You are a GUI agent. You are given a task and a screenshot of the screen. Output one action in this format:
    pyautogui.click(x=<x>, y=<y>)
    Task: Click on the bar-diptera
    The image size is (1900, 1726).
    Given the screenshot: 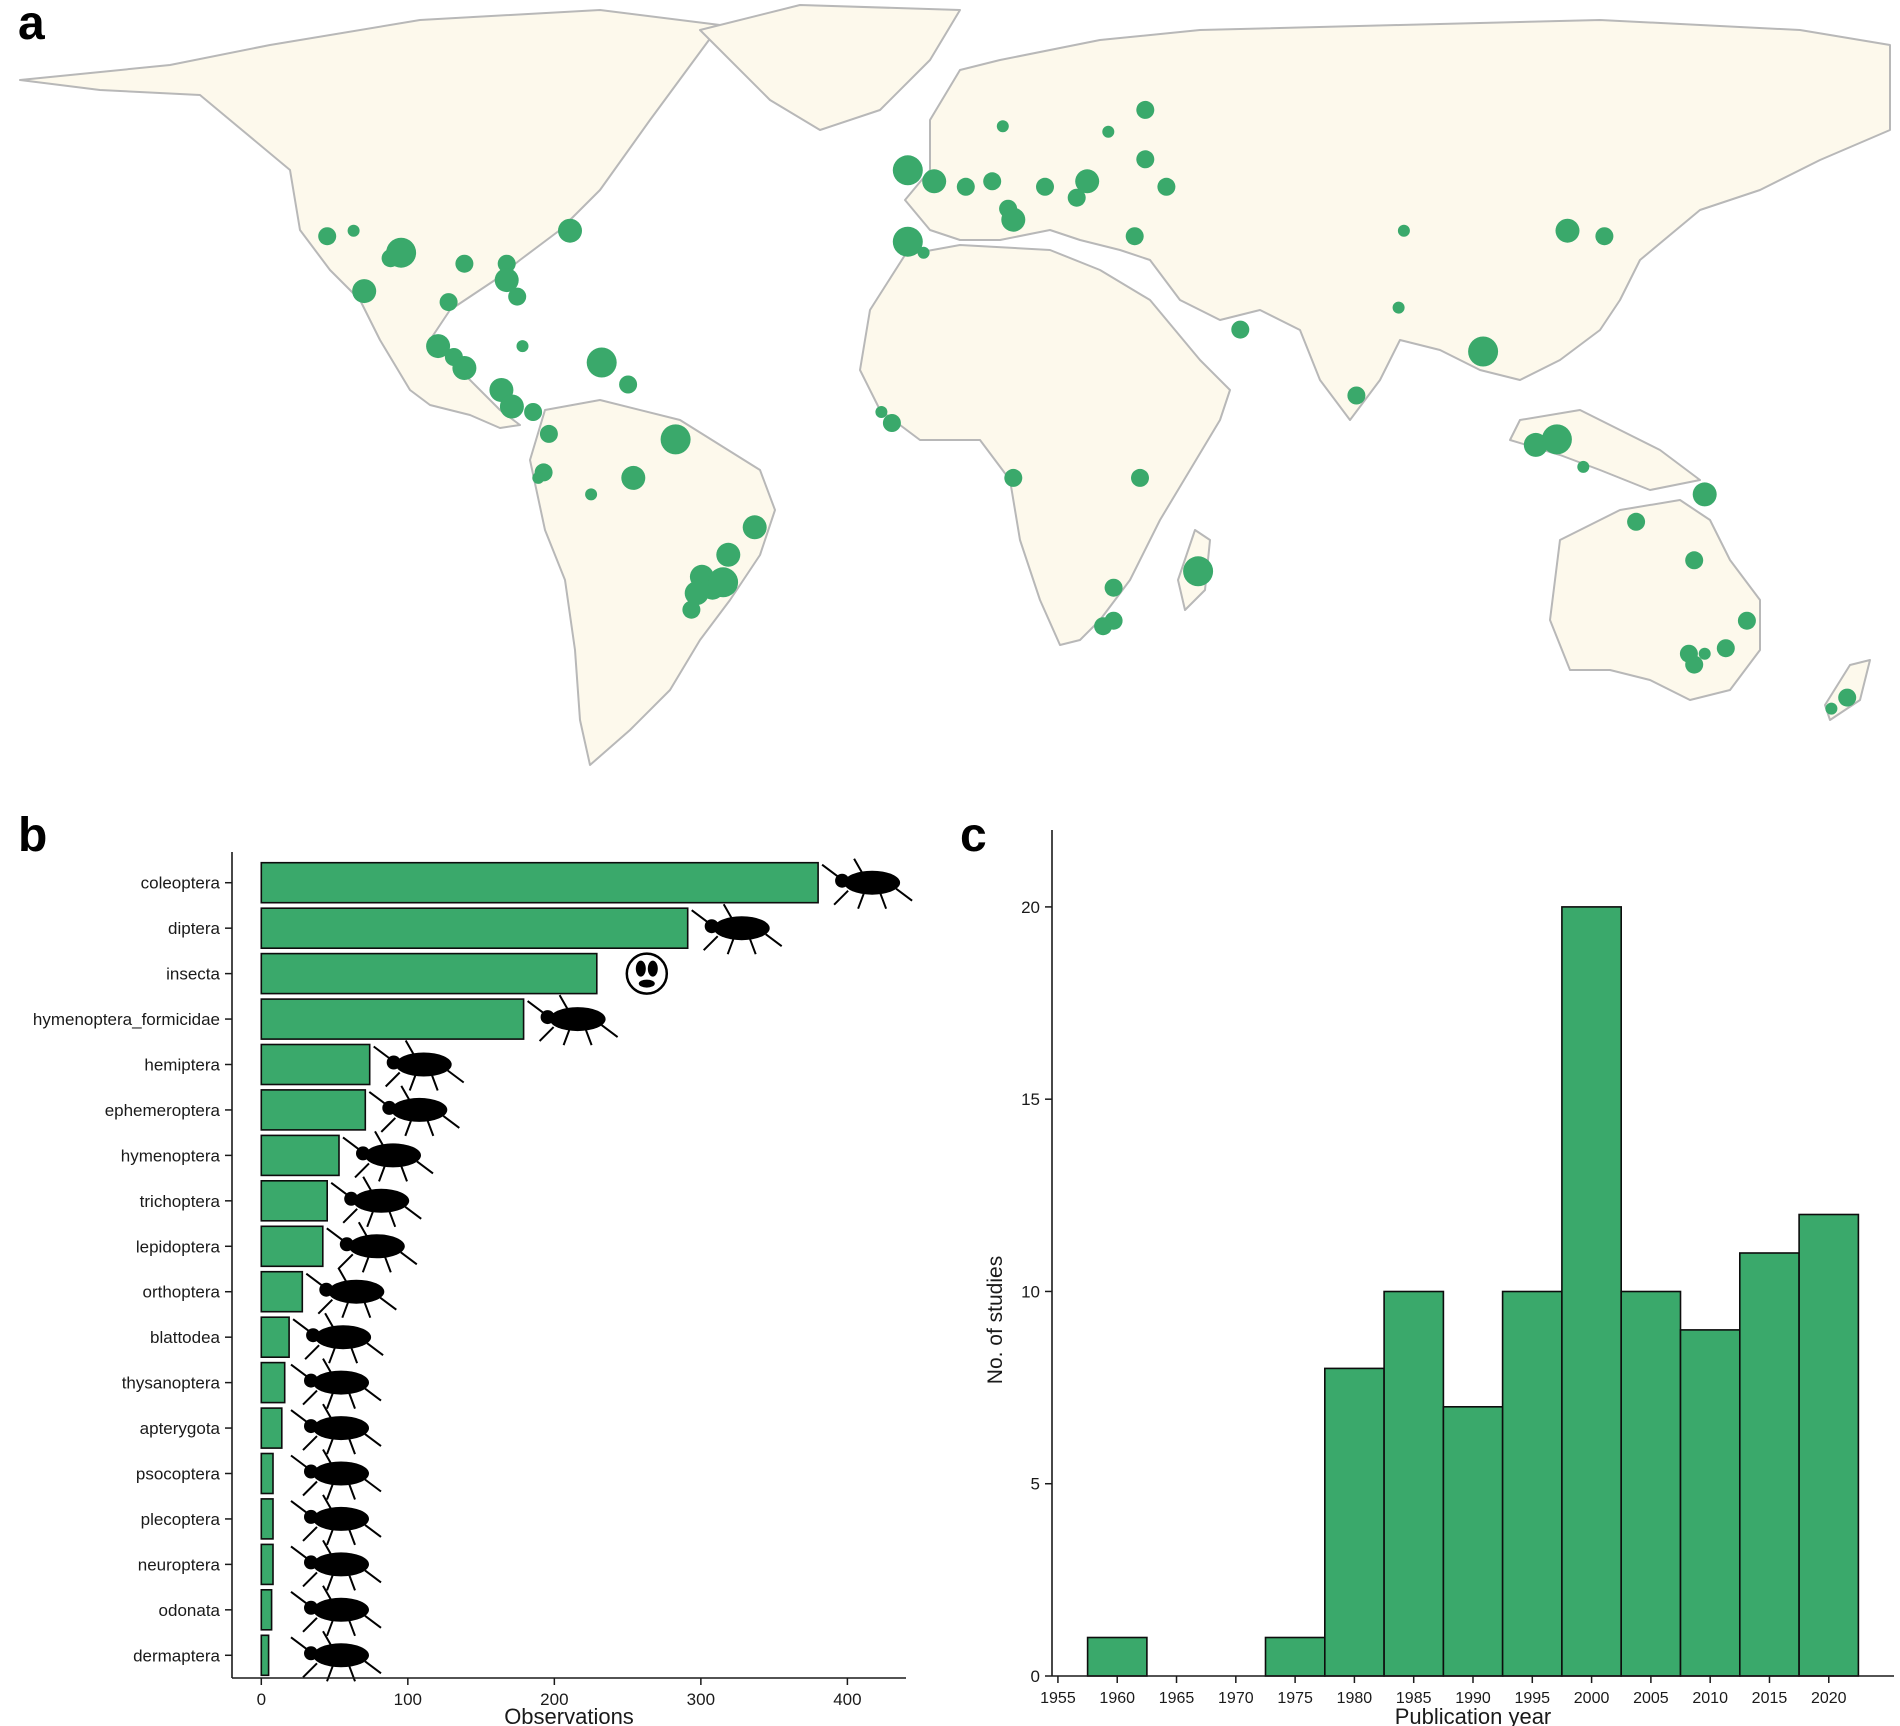 What is the action you would take?
    pyautogui.click(x=474, y=928)
    